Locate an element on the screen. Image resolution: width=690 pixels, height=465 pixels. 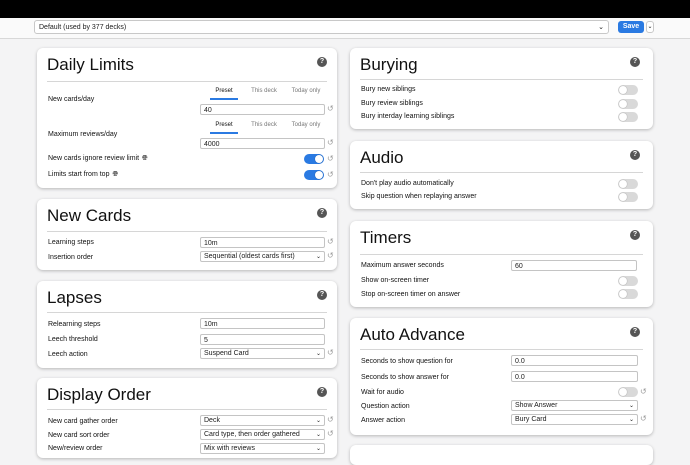
new-cards-day-input: 40 is located at coordinates (262, 109).